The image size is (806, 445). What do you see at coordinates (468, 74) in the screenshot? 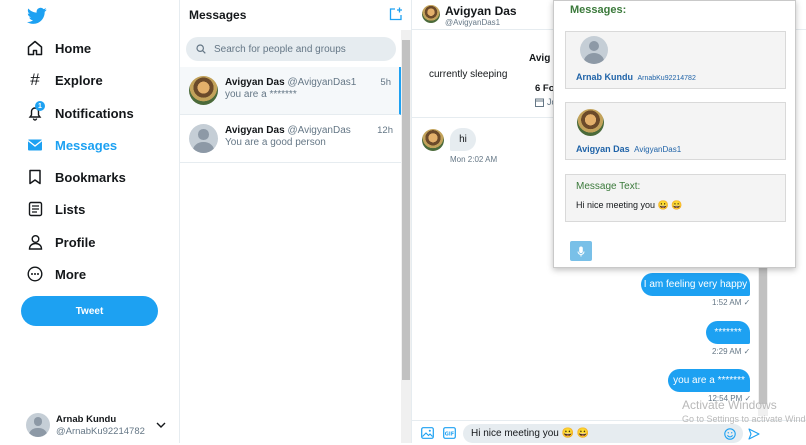
I see `profile-bio: currently sleeping` at bounding box center [468, 74].